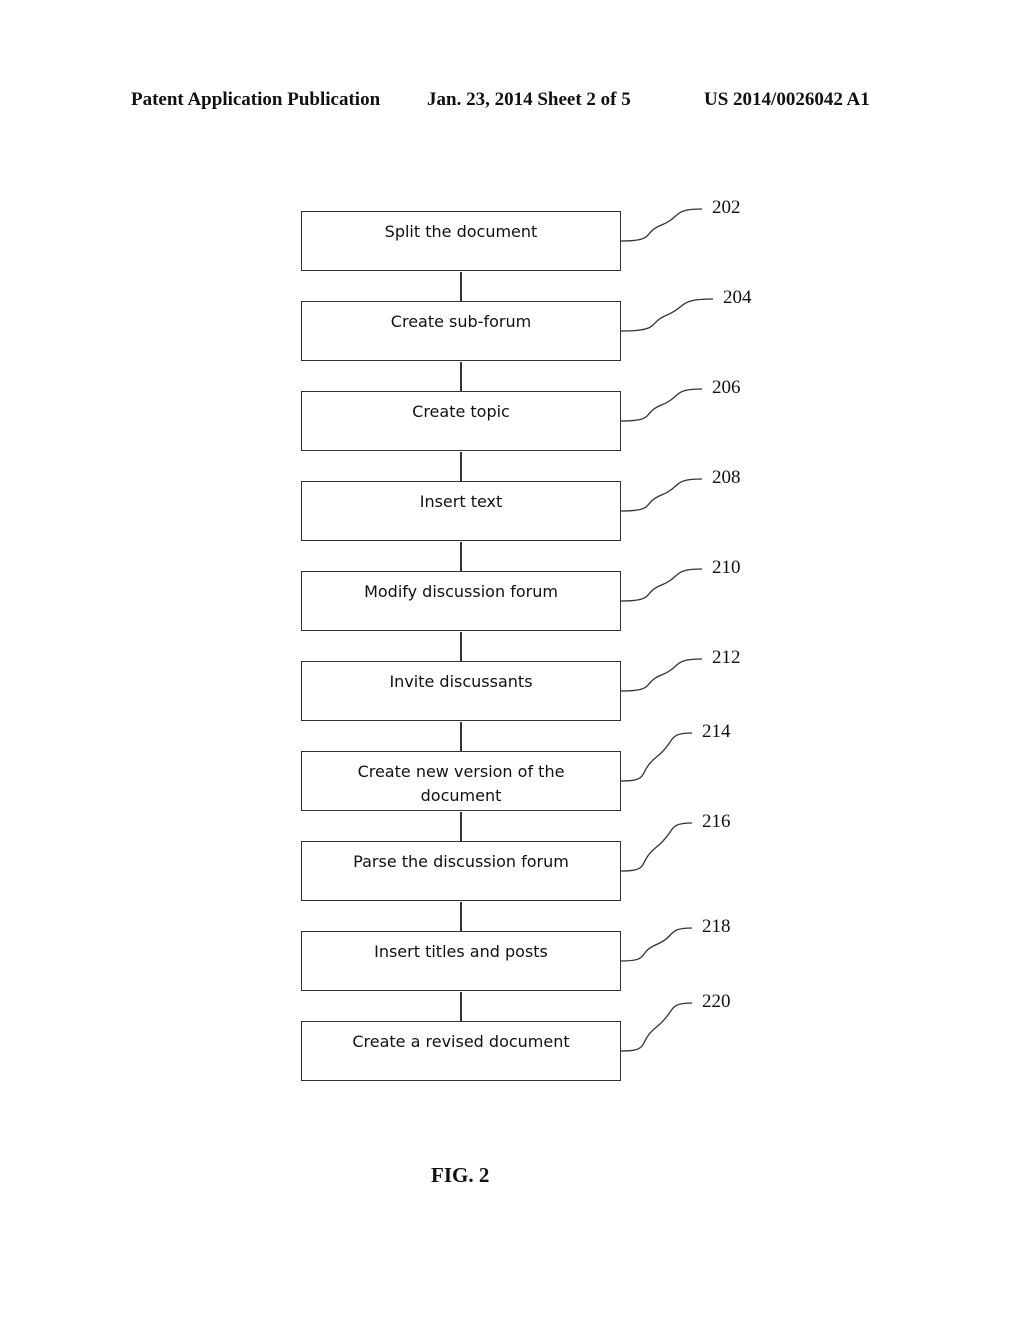 The width and height of the screenshot is (1024, 1320). Describe the element at coordinates (460, 1175) in the screenshot. I see `figure-label: FIG. 2` at that location.